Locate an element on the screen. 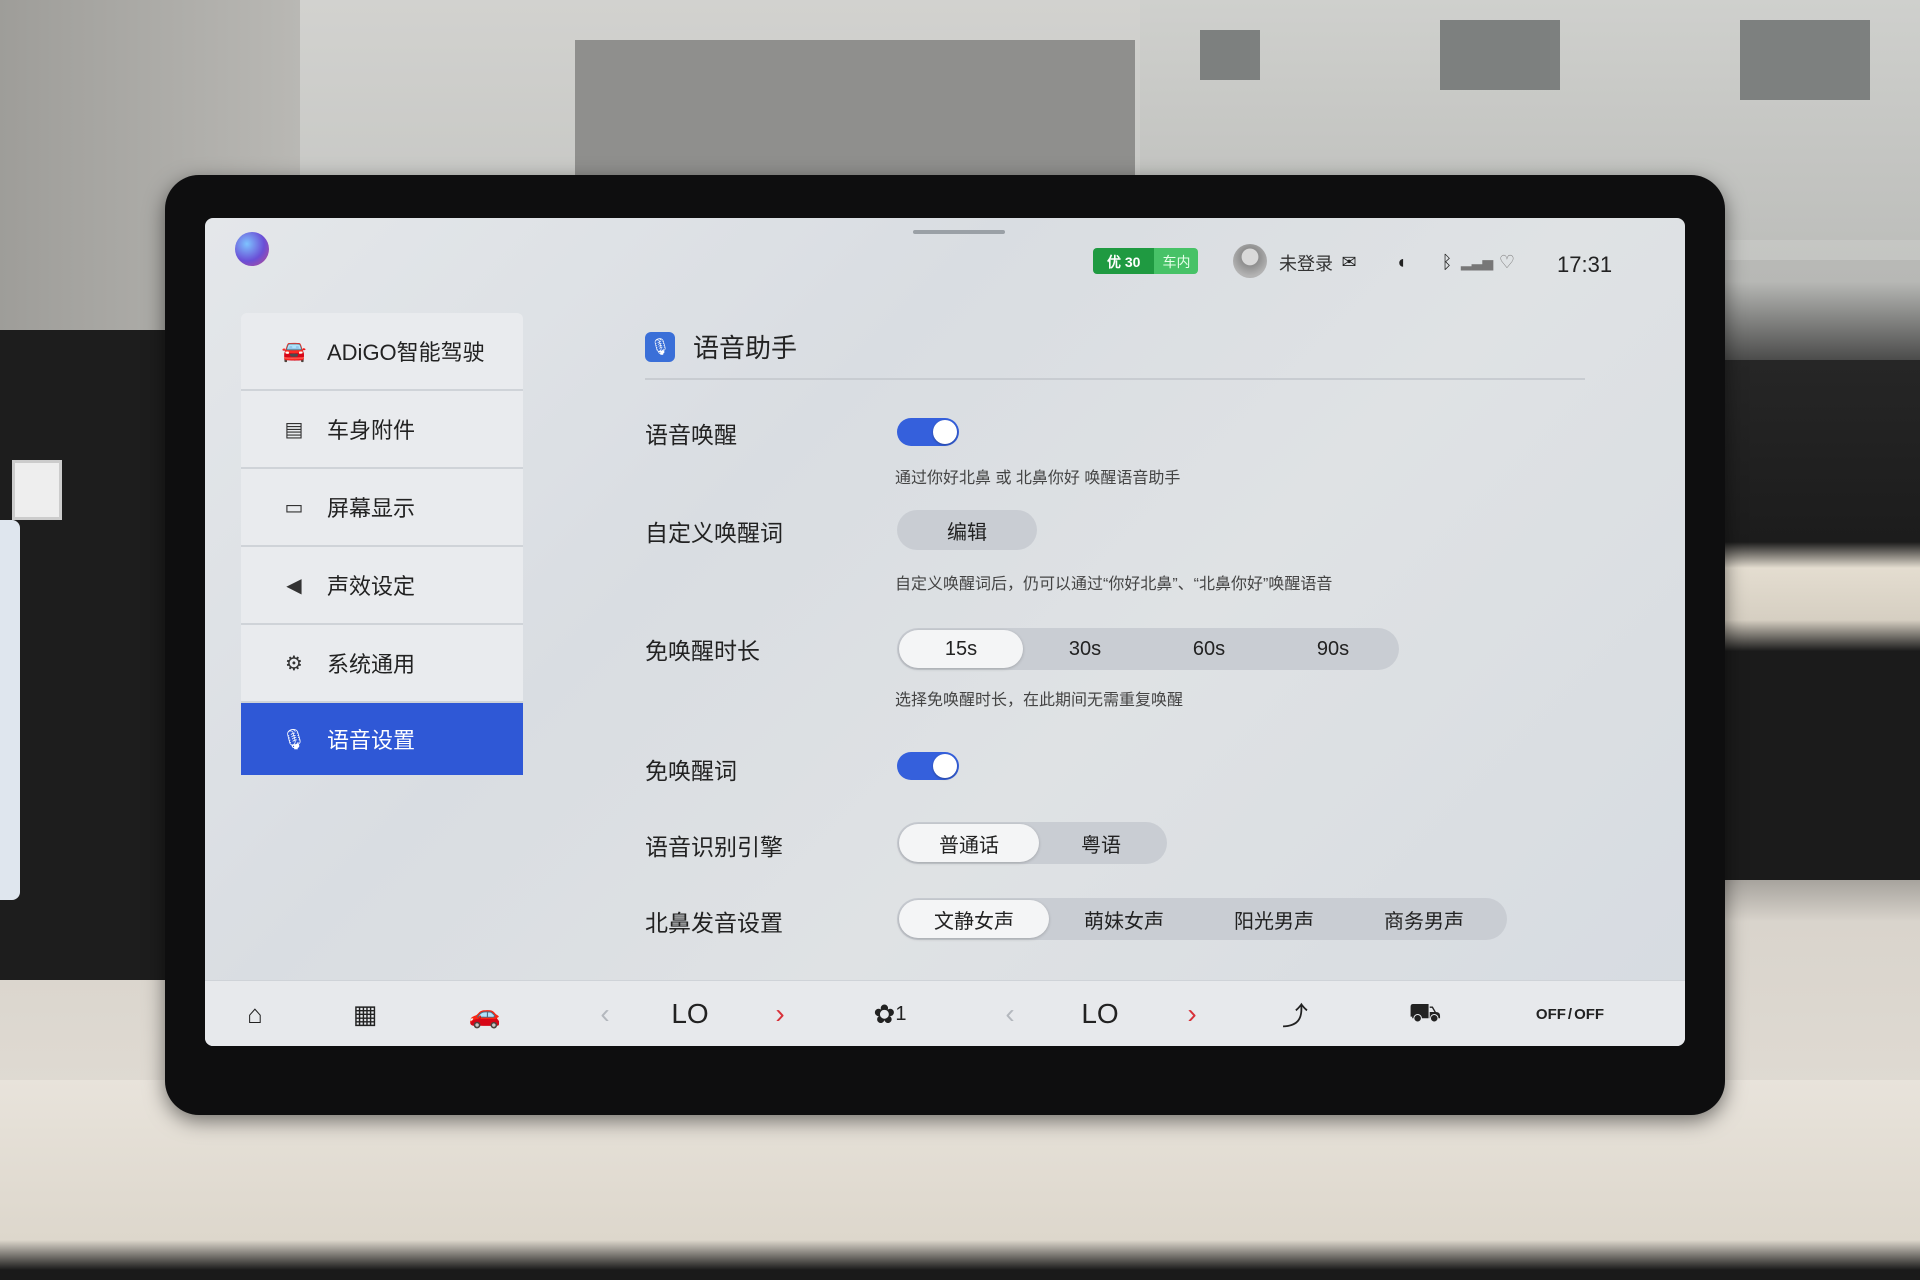 This screenshot has width=1920, height=1280. off-off-control: OFF / OFF is located at coordinates (1570, 1014).